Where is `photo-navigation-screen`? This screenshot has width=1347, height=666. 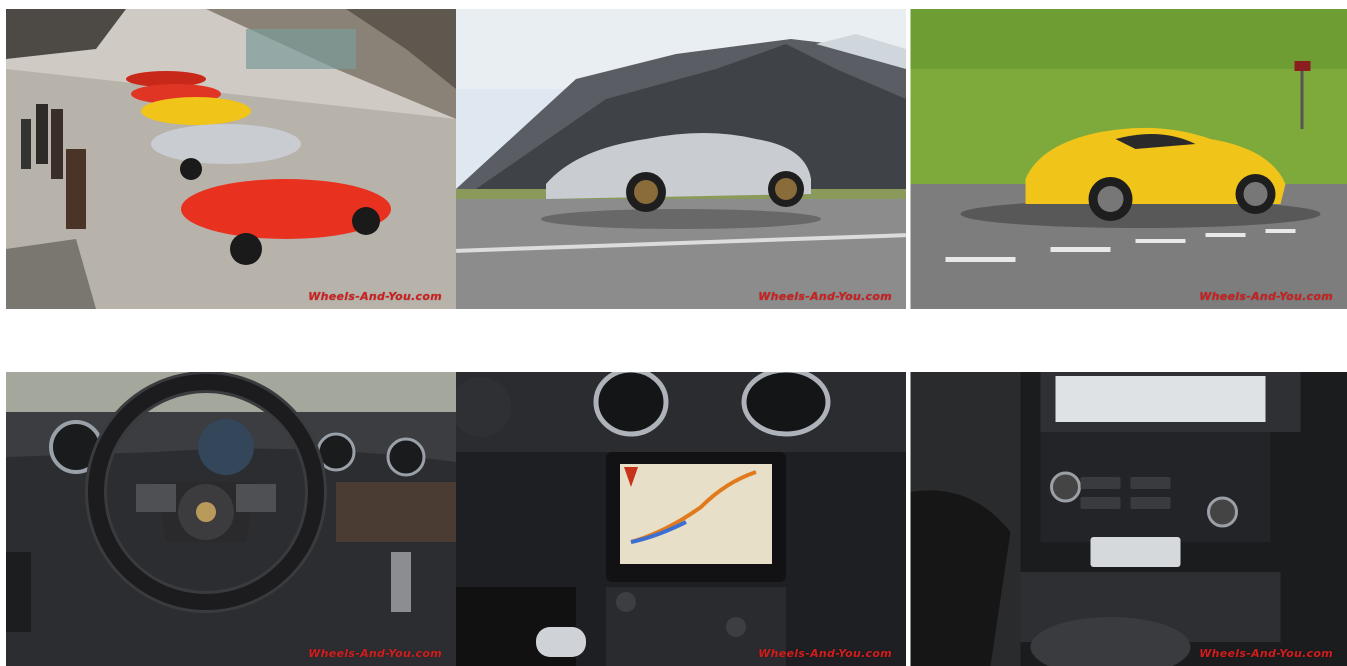
photo-navigation-screen is located at coordinates (681, 519).